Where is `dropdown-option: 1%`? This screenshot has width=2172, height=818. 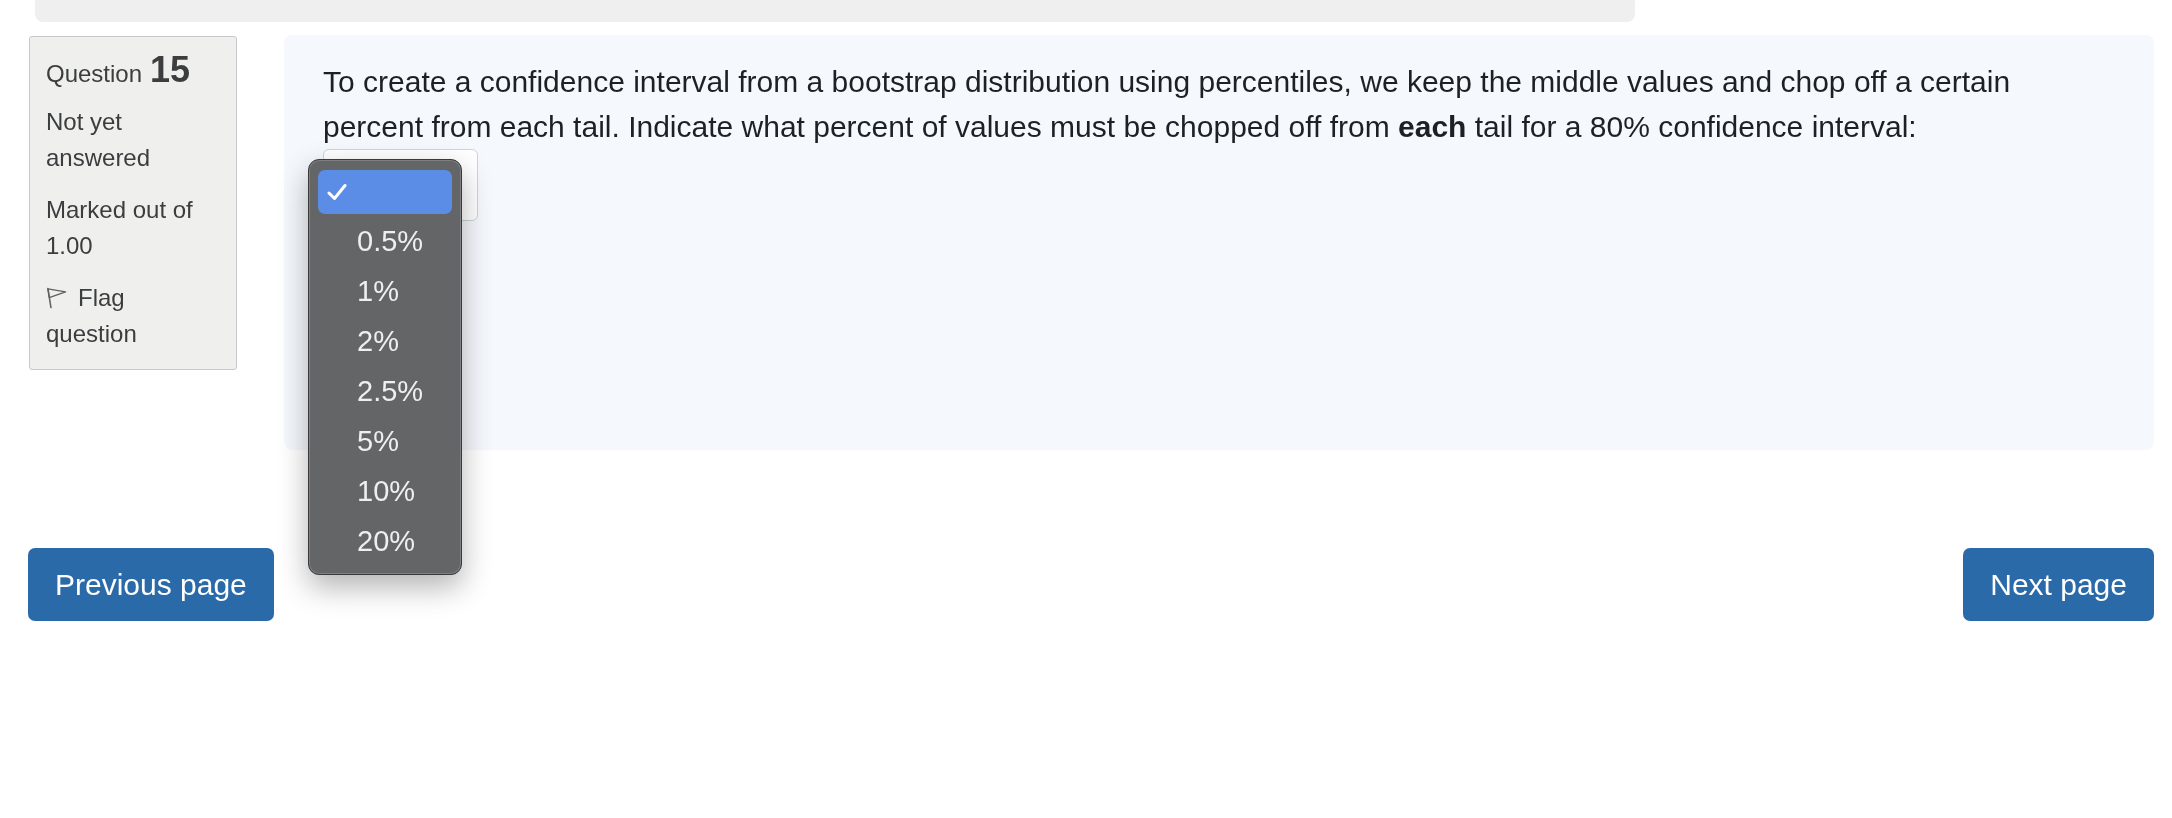 dropdown-option: 1% is located at coordinates (385, 292).